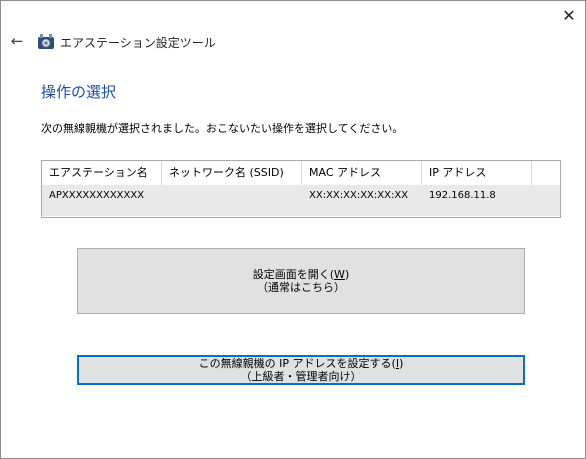 This screenshot has width=586, height=459. Describe the element at coordinates (97, 195) in the screenshot. I see `cell-airstation-name: APXXXXXXXXXXXX` at that location.